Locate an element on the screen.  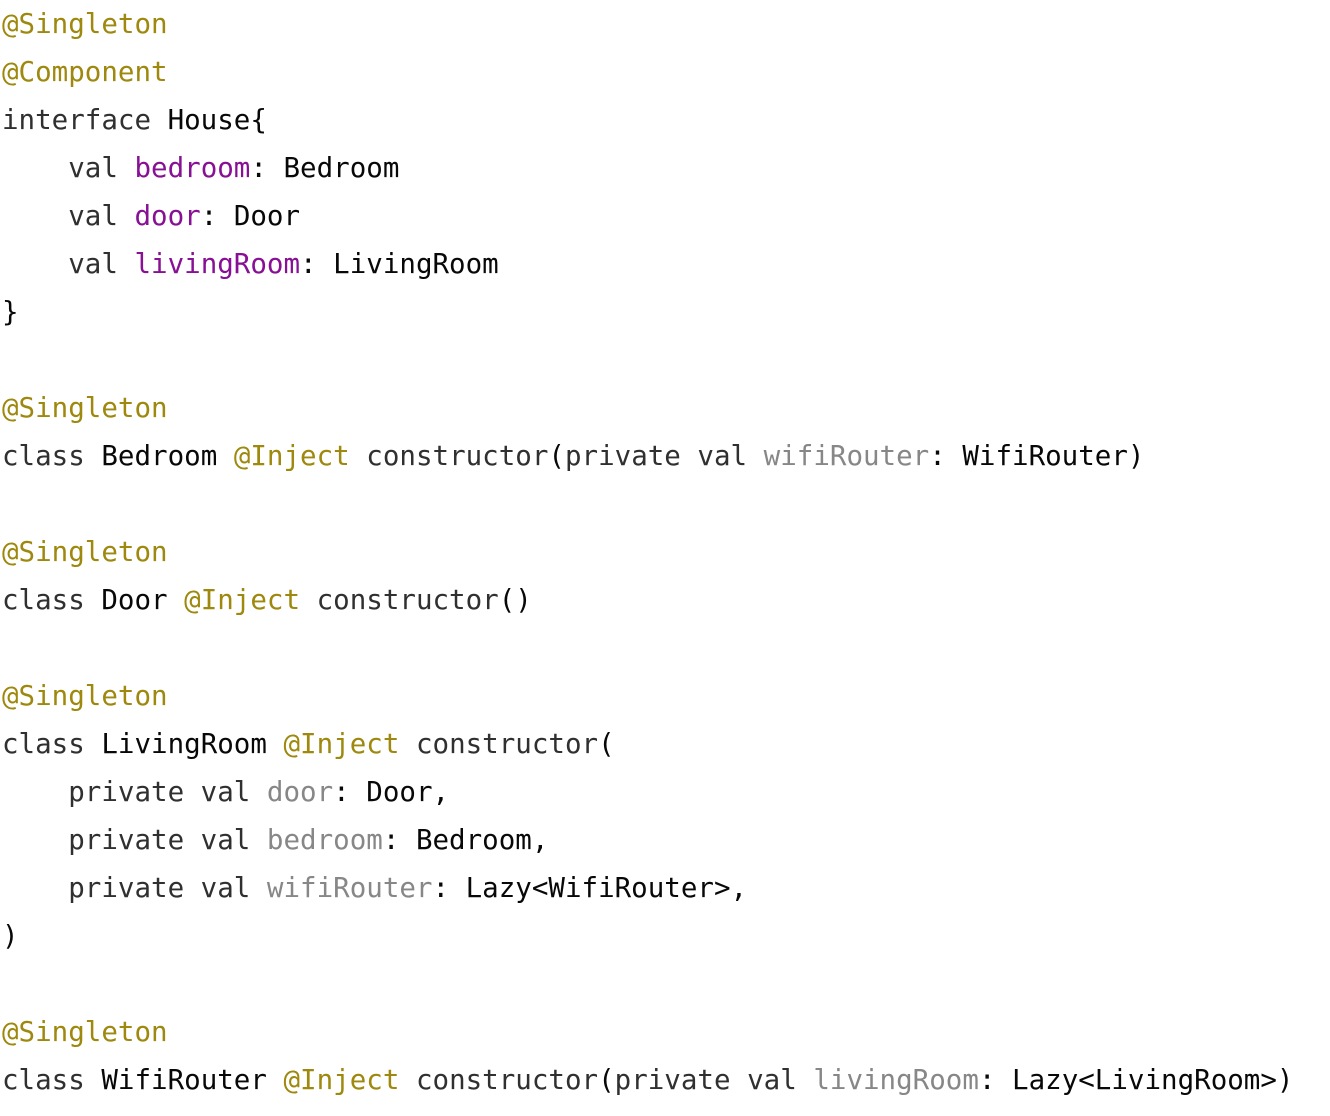
code-token: () is located at coordinates (515, 600).